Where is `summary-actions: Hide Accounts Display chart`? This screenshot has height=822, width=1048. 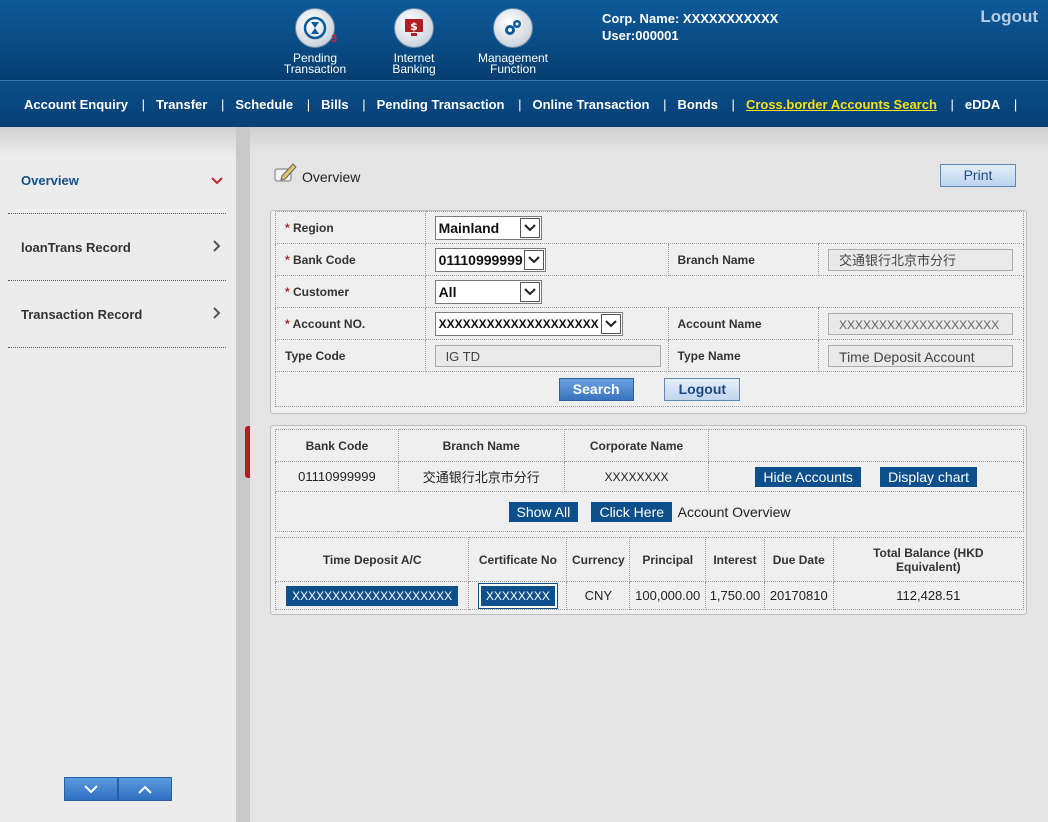 summary-actions: Hide Accounts Display chart is located at coordinates (866, 476).